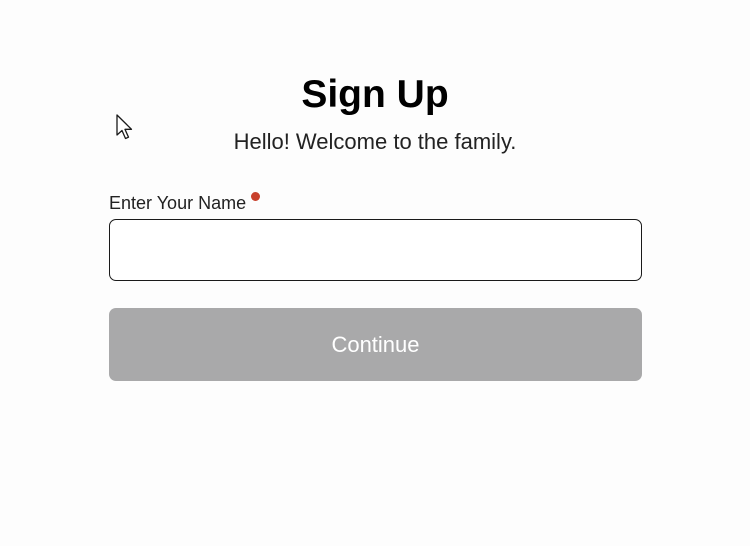  Describe the element at coordinates (375, 344) in the screenshot. I see `continue-button: Continue` at that location.